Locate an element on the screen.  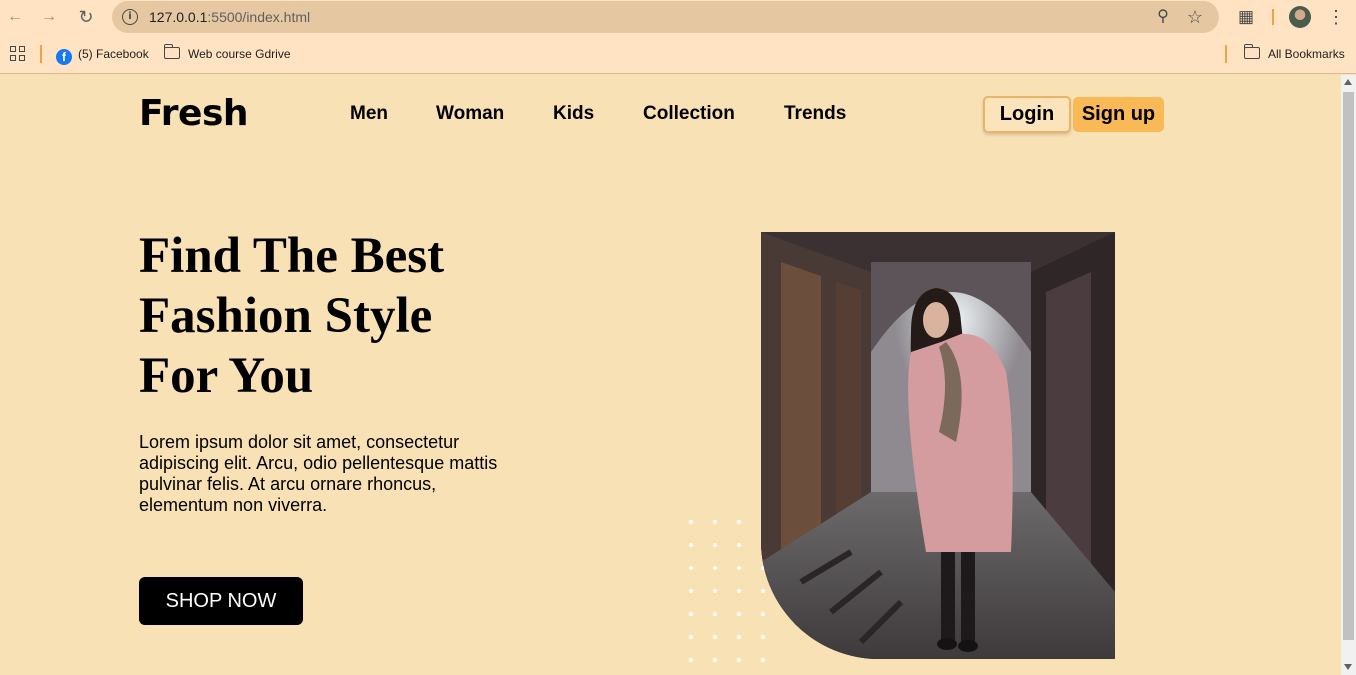
shop-now-button: SHOP NOW is located at coordinates (221, 601).